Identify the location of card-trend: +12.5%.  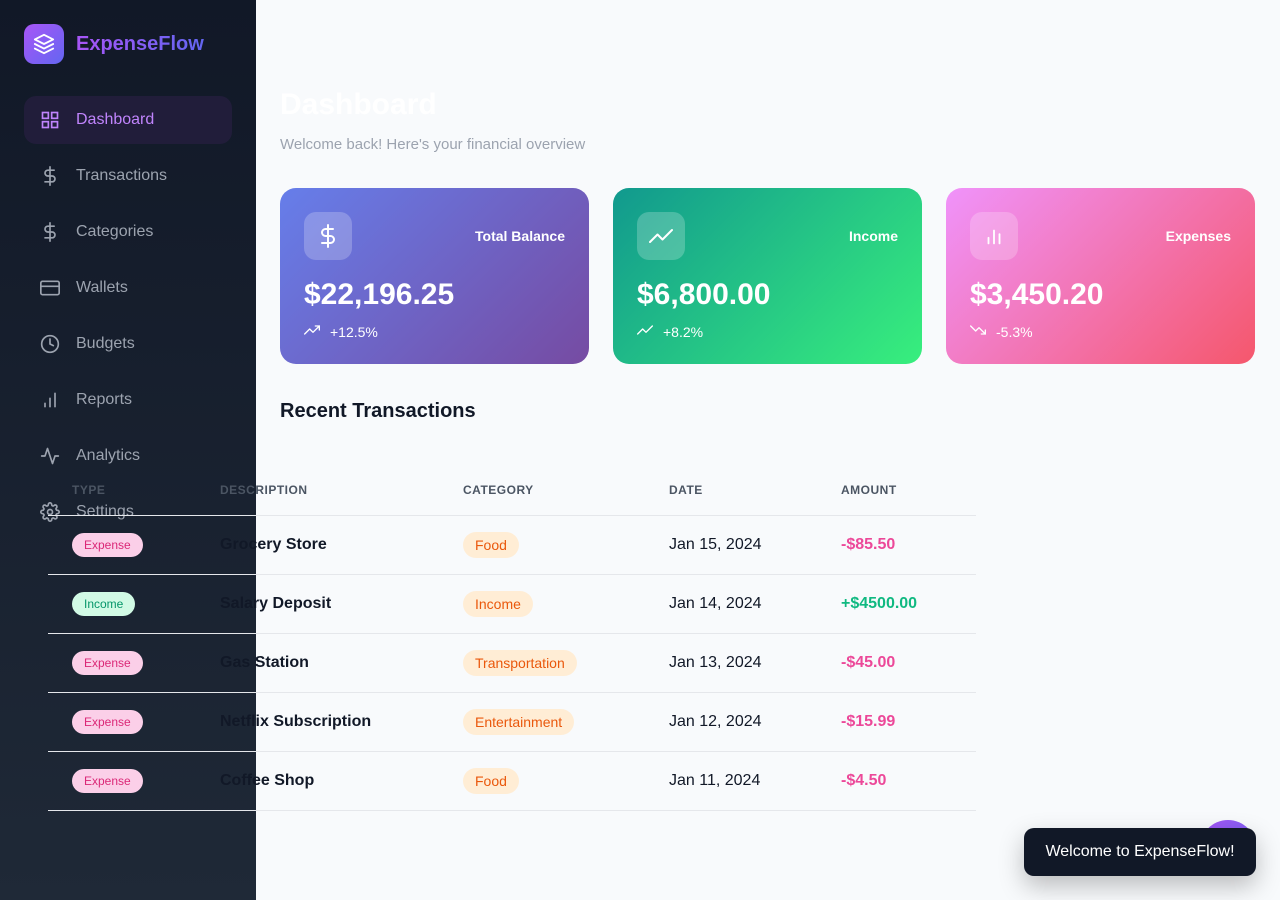
(341, 331).